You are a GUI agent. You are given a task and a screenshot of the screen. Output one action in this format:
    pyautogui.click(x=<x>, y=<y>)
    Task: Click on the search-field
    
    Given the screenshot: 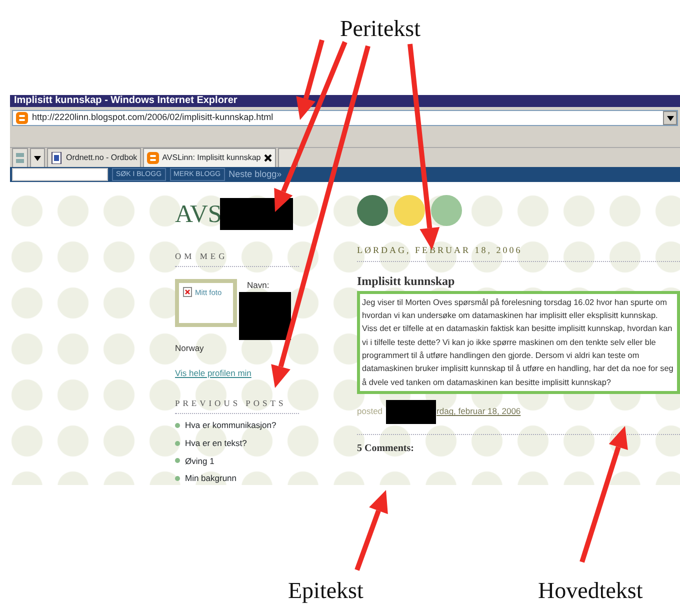 What is the action you would take?
    pyautogui.click(x=60, y=175)
    